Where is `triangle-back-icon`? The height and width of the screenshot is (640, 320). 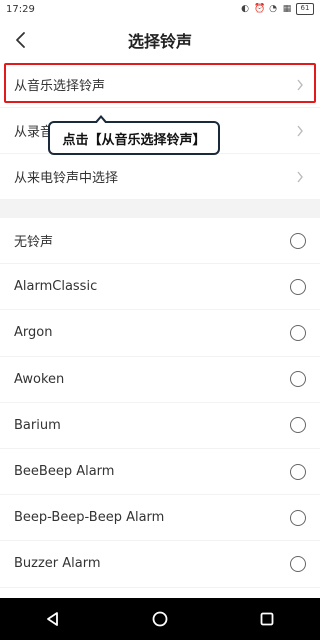 triangle-back-icon is located at coordinates (53, 619).